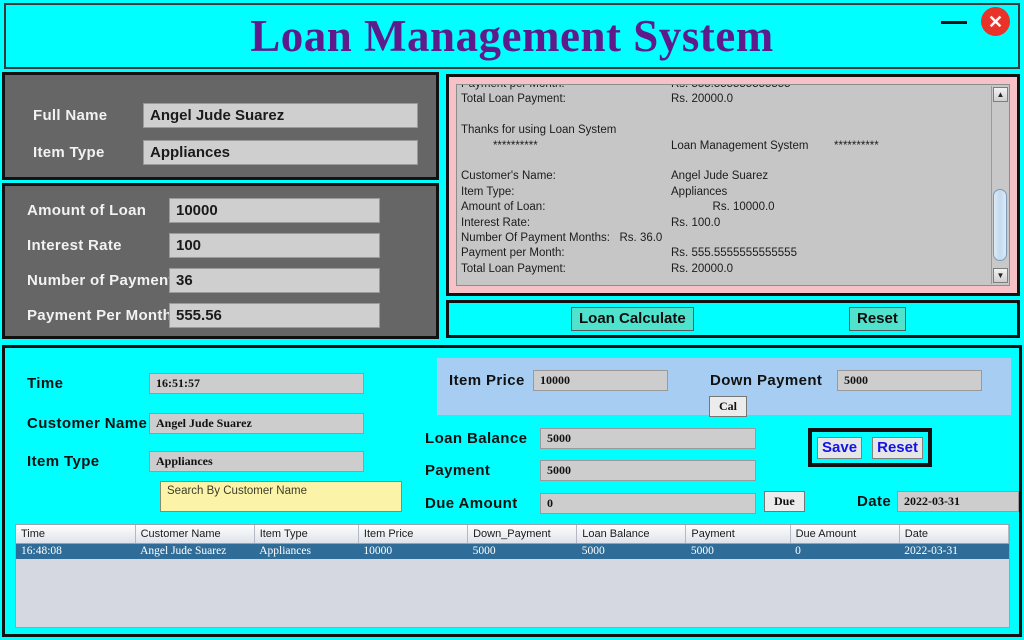  I want to click on table-column-header: Item Type, so click(306, 534).